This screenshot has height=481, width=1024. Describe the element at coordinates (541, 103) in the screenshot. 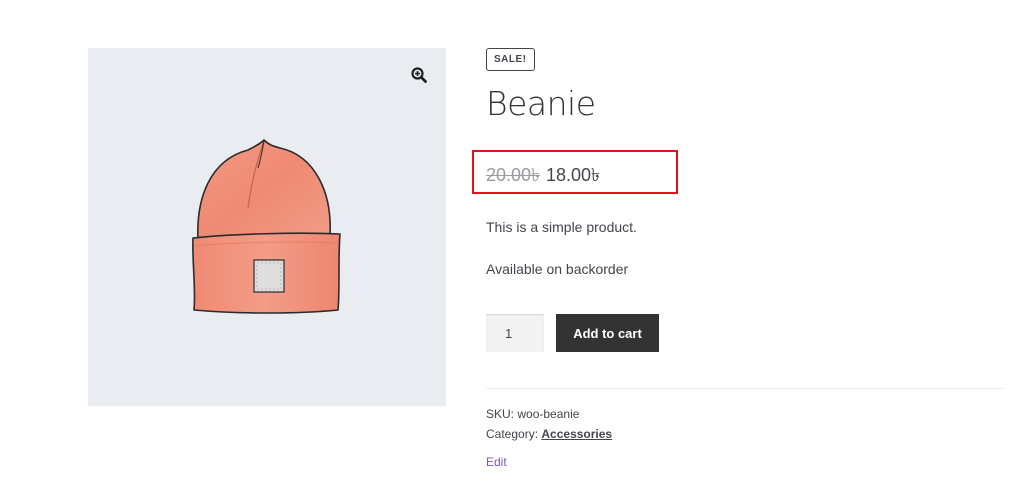

I see `product-title: Beanie` at that location.